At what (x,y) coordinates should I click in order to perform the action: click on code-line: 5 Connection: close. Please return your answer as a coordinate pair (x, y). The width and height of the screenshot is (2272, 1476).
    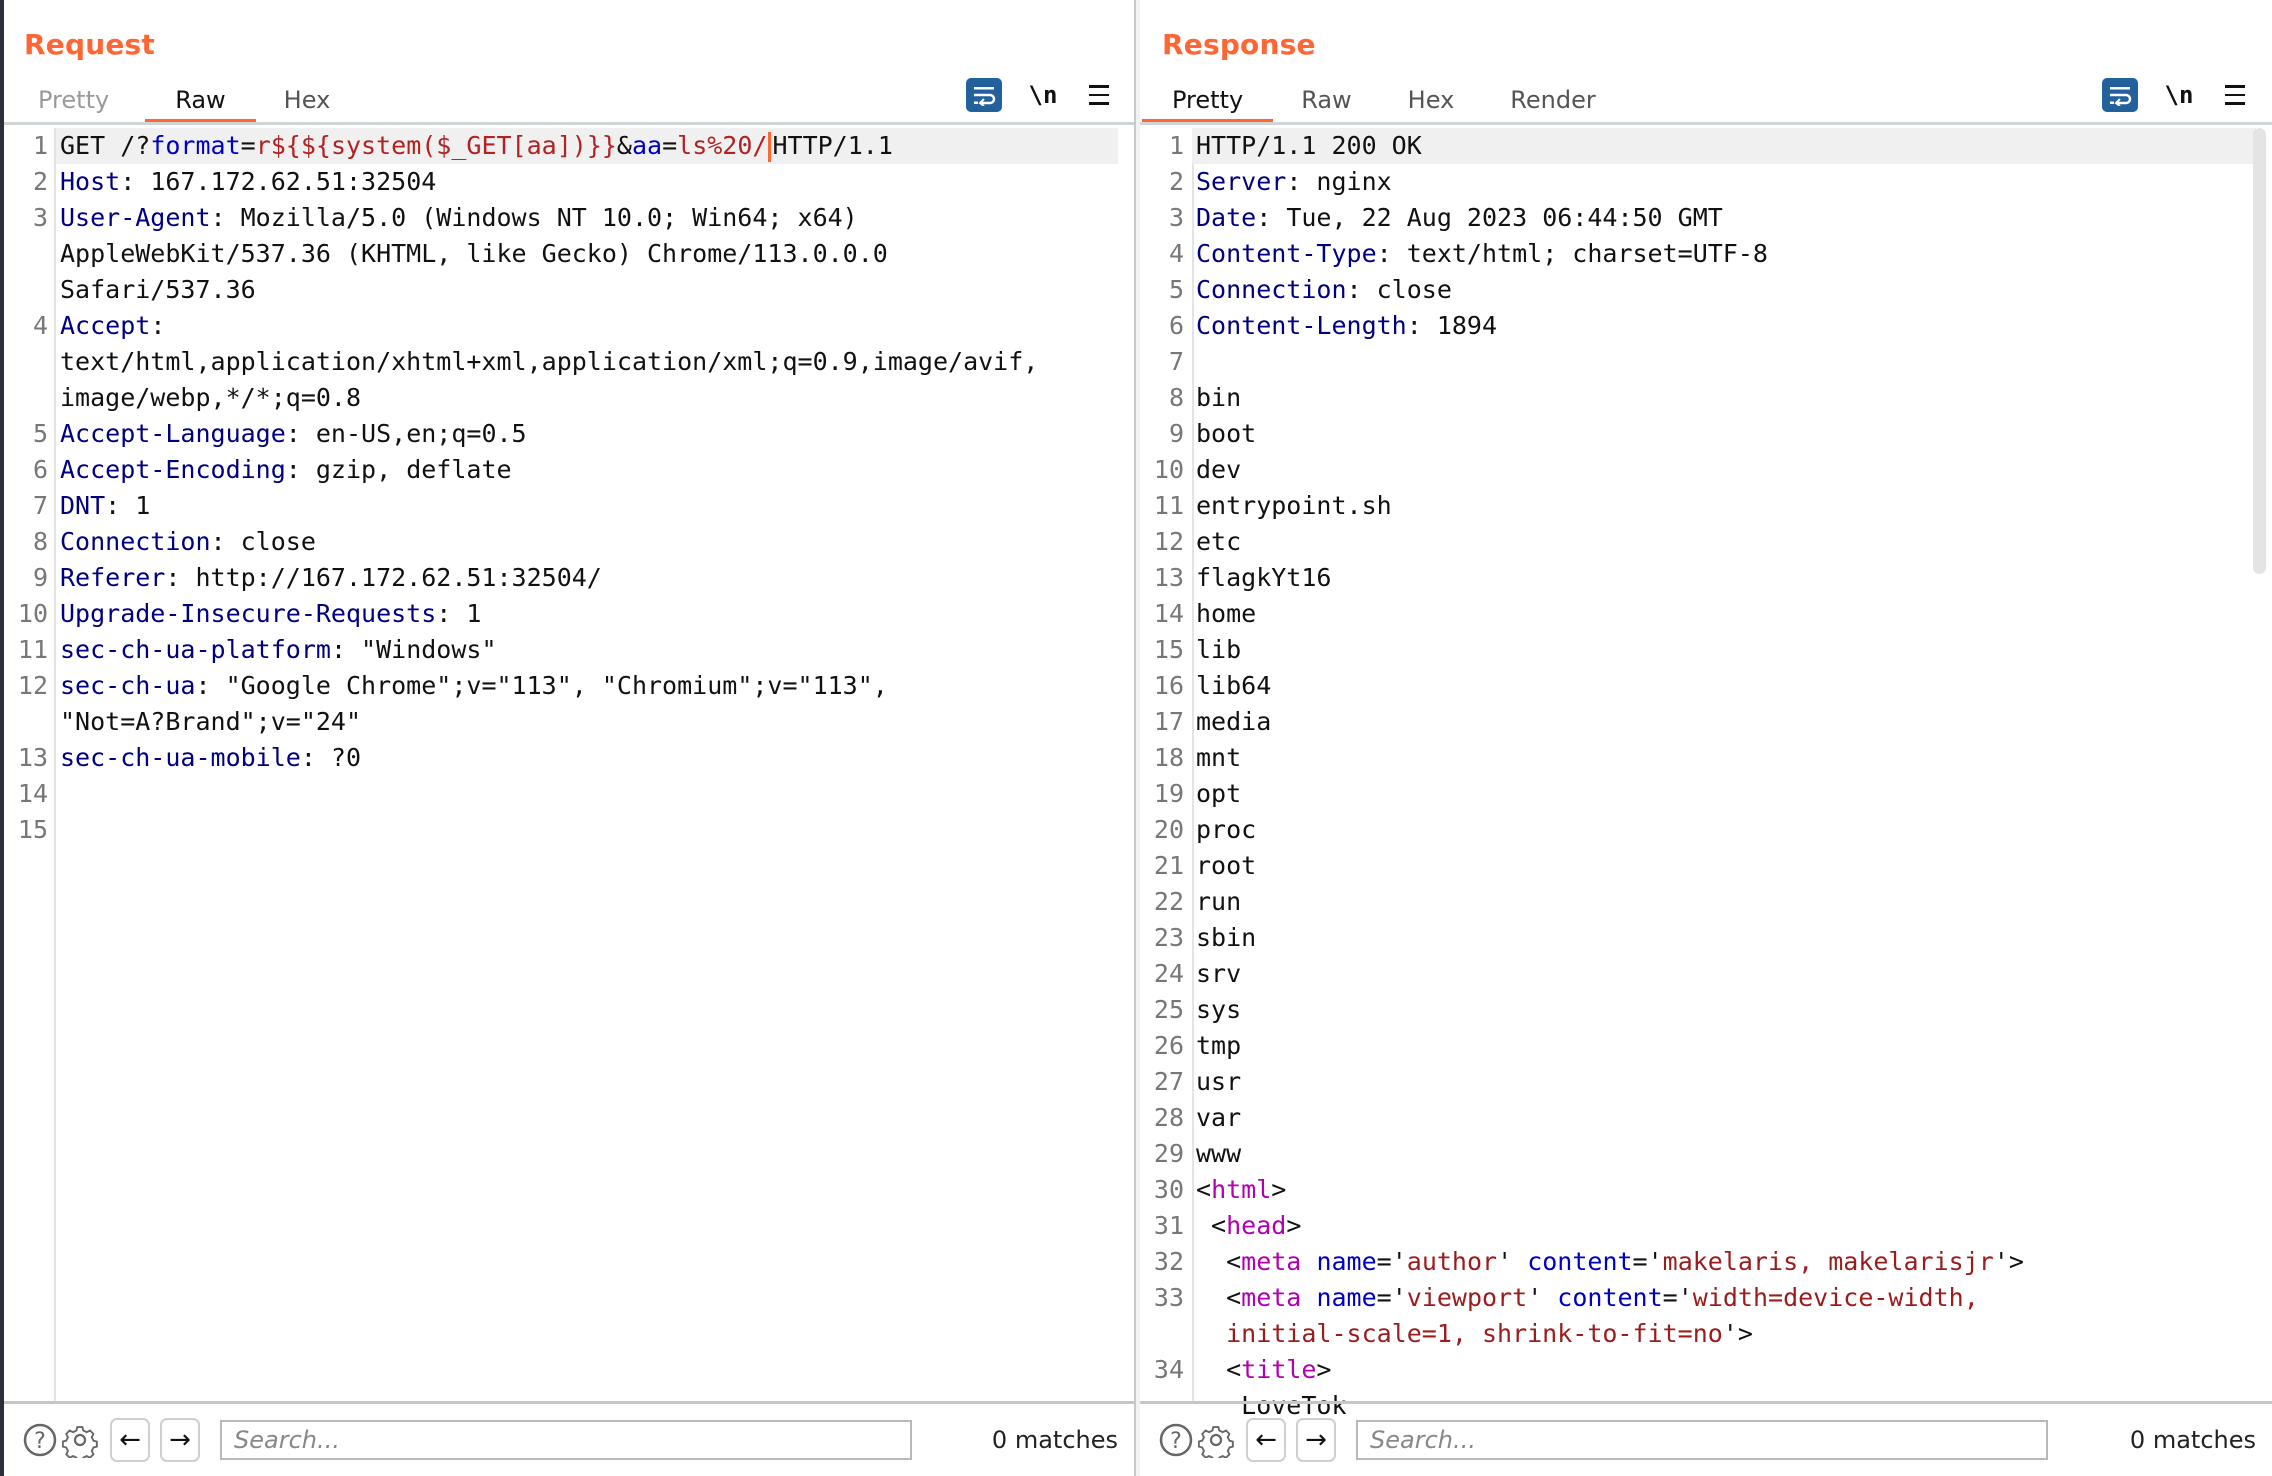
    Looking at the image, I should click on (1706, 290).